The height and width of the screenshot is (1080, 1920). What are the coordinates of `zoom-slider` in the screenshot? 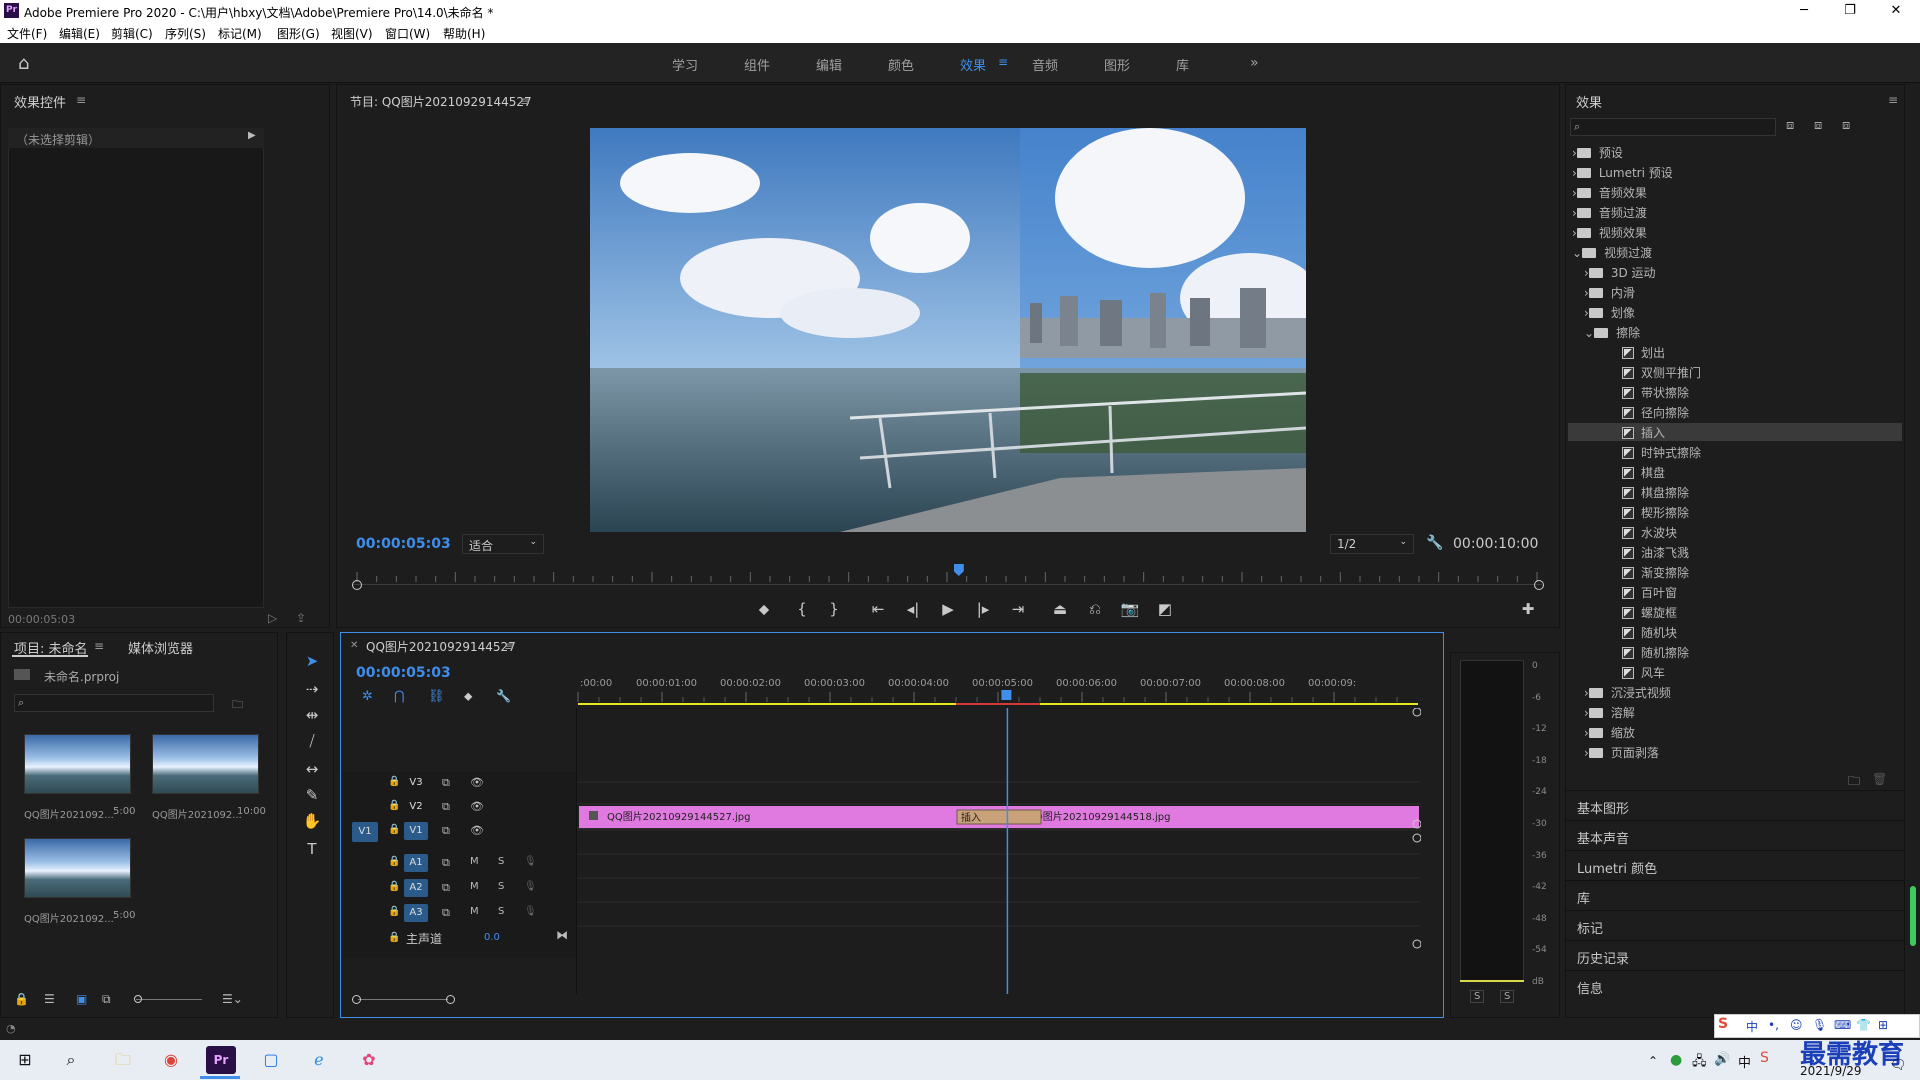 It's located at (169, 999).